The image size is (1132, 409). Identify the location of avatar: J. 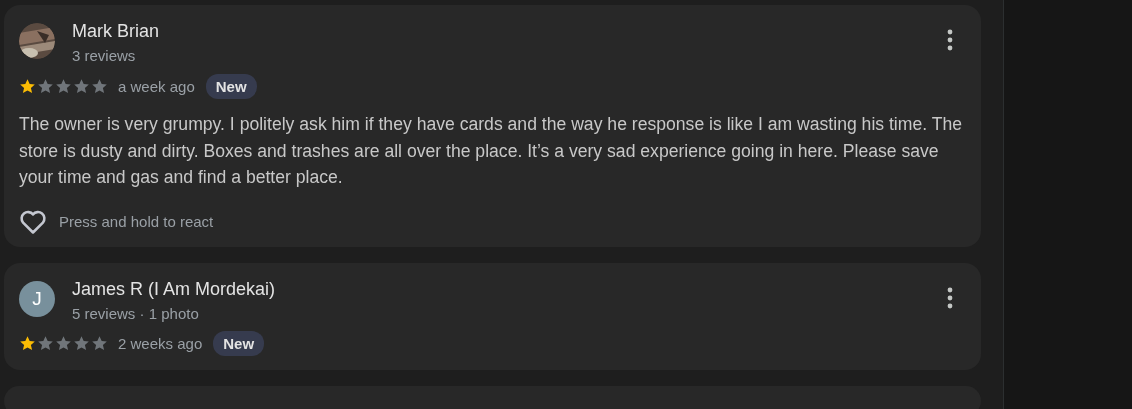
(37, 298).